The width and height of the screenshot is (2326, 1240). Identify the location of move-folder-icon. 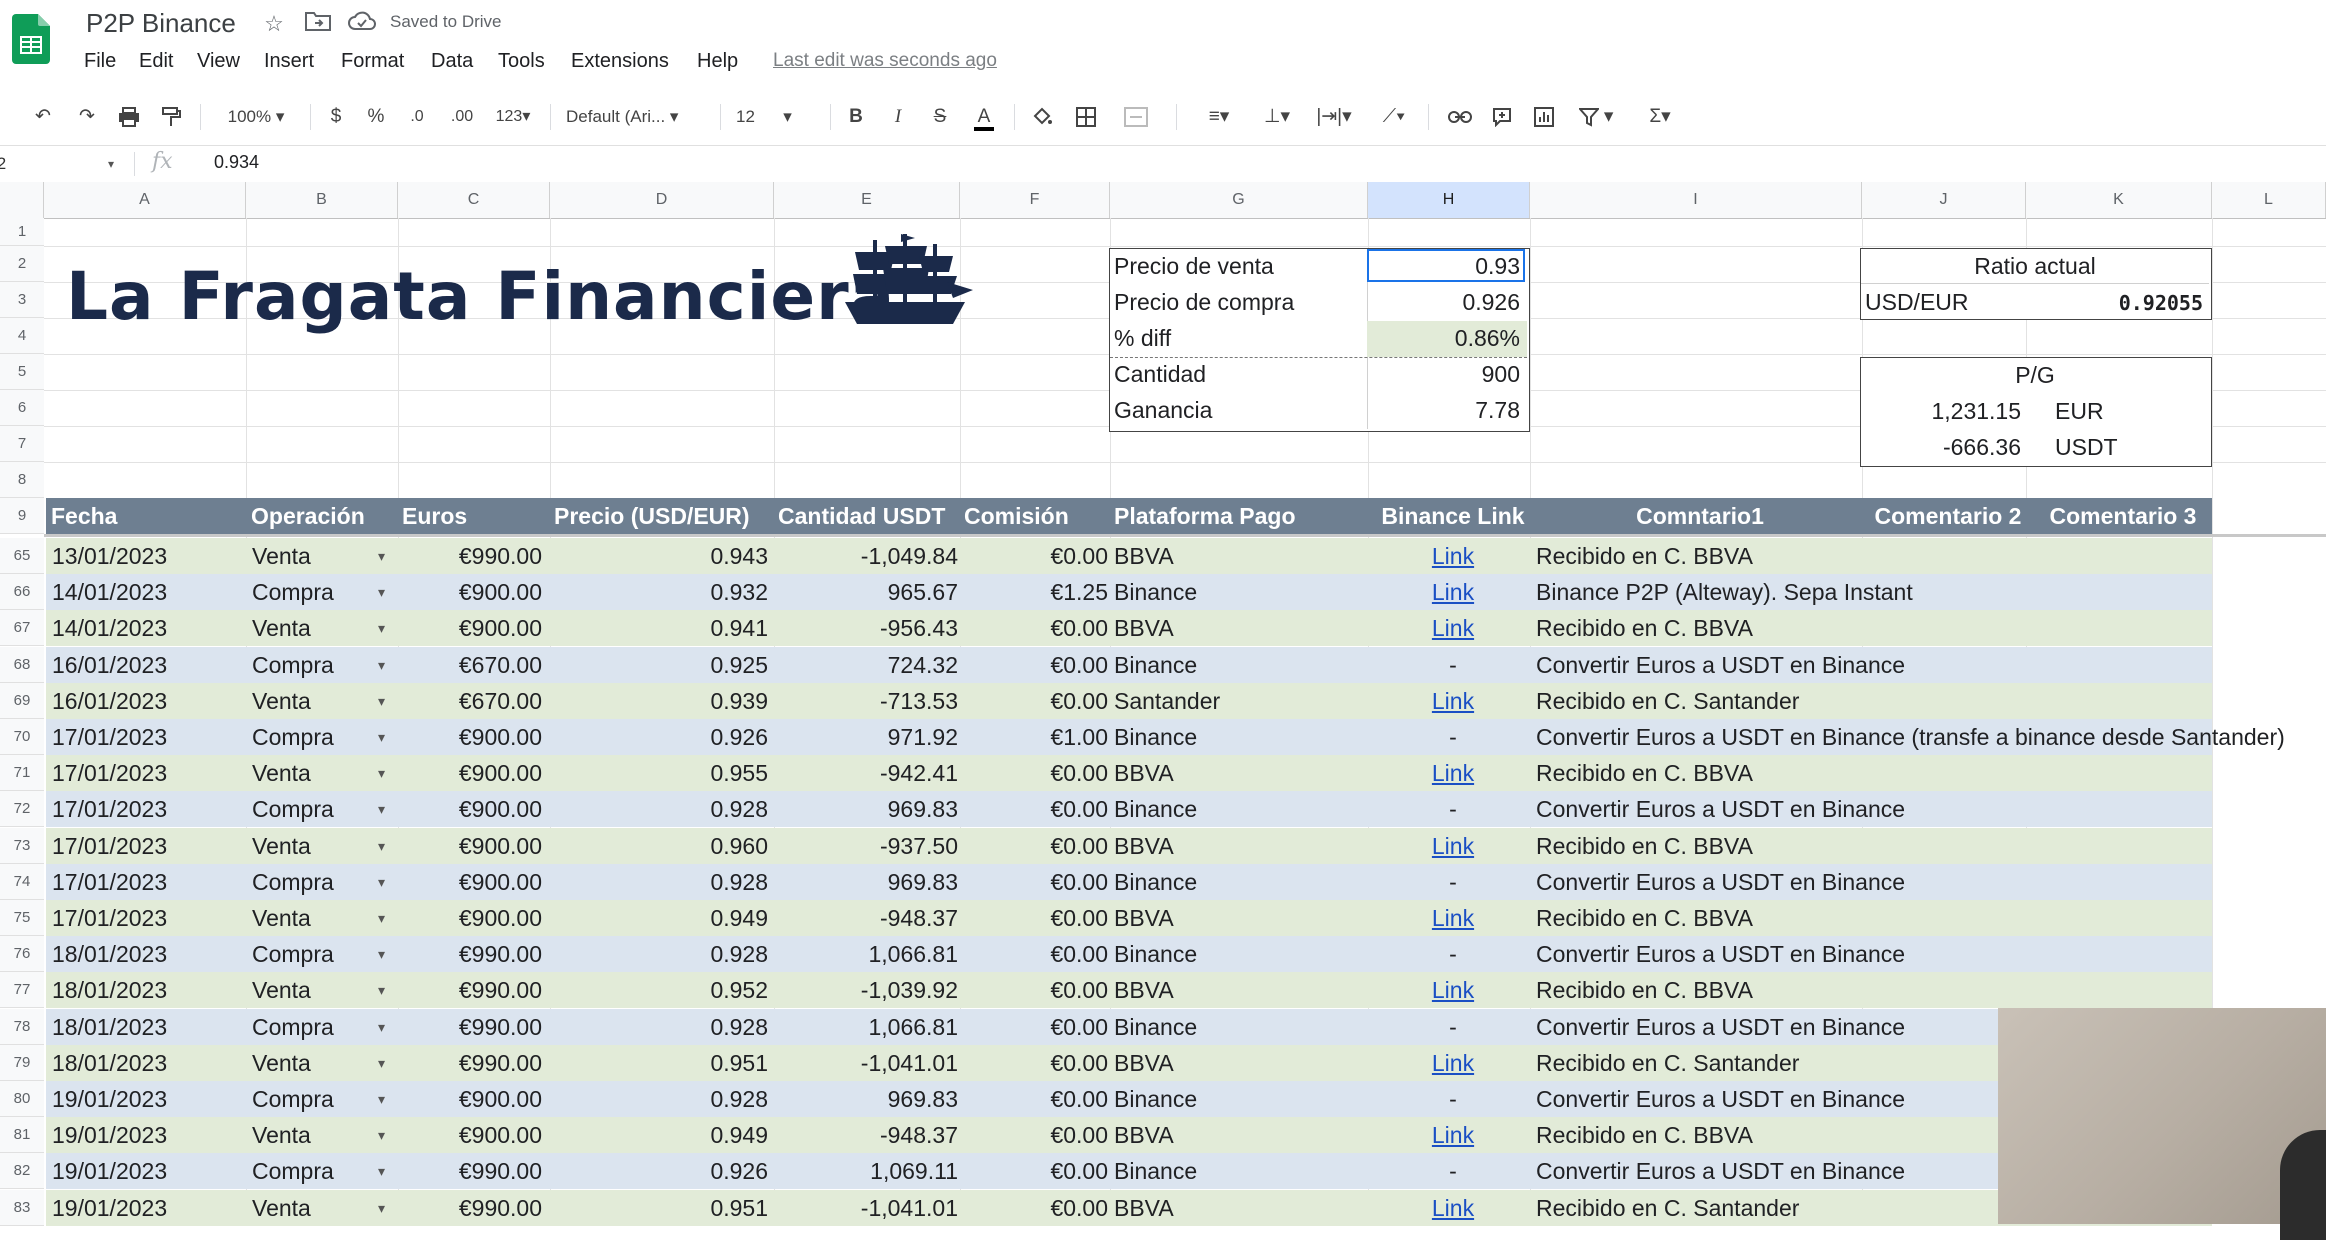
(318, 24).